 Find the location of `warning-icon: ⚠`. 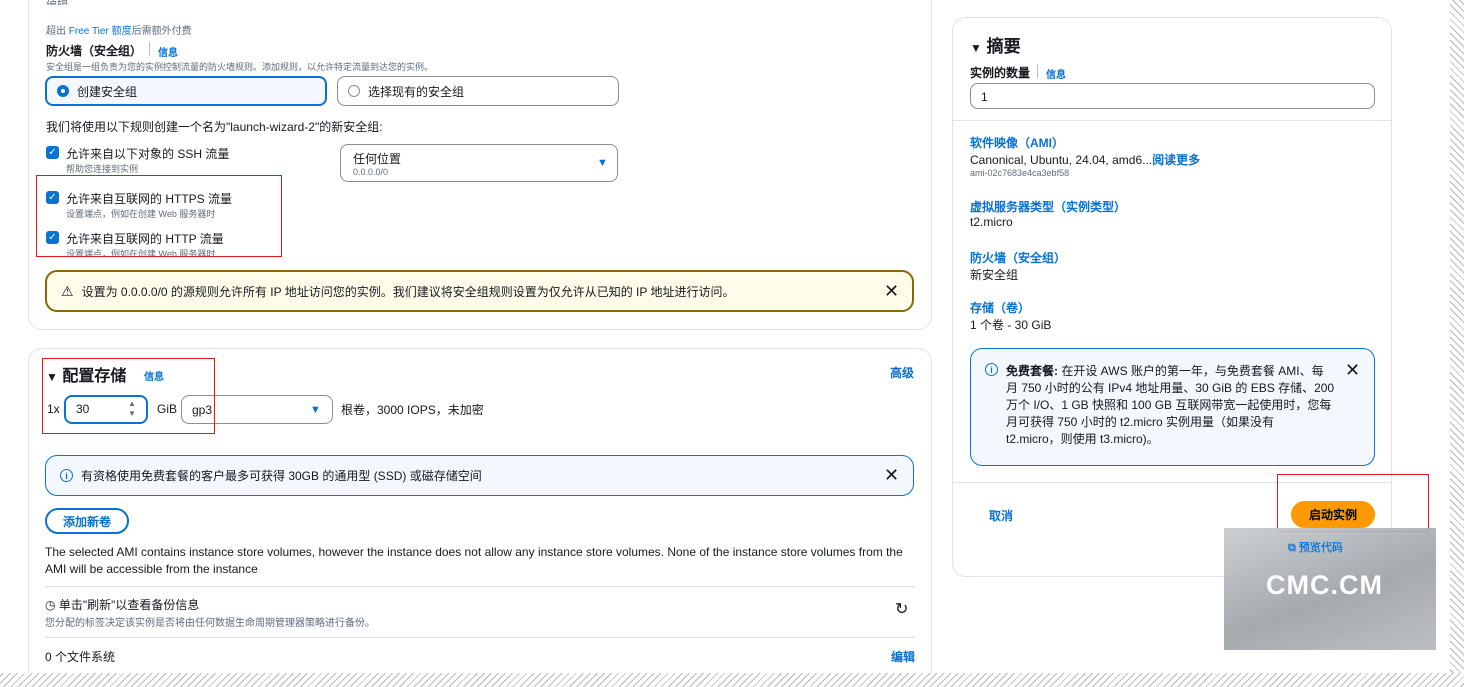

warning-icon: ⚠ is located at coordinates (67, 290).